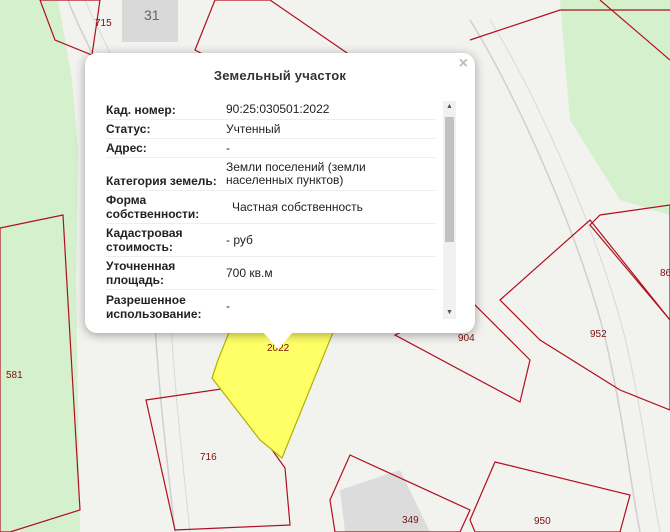  I want to click on row-label: Разрешенное использование:, so click(154, 306).